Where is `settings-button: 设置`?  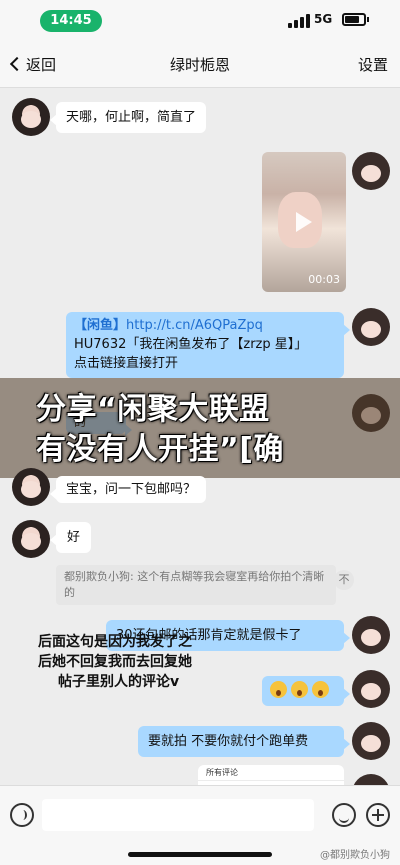
settings-button: 设置 is located at coordinates (373, 64).